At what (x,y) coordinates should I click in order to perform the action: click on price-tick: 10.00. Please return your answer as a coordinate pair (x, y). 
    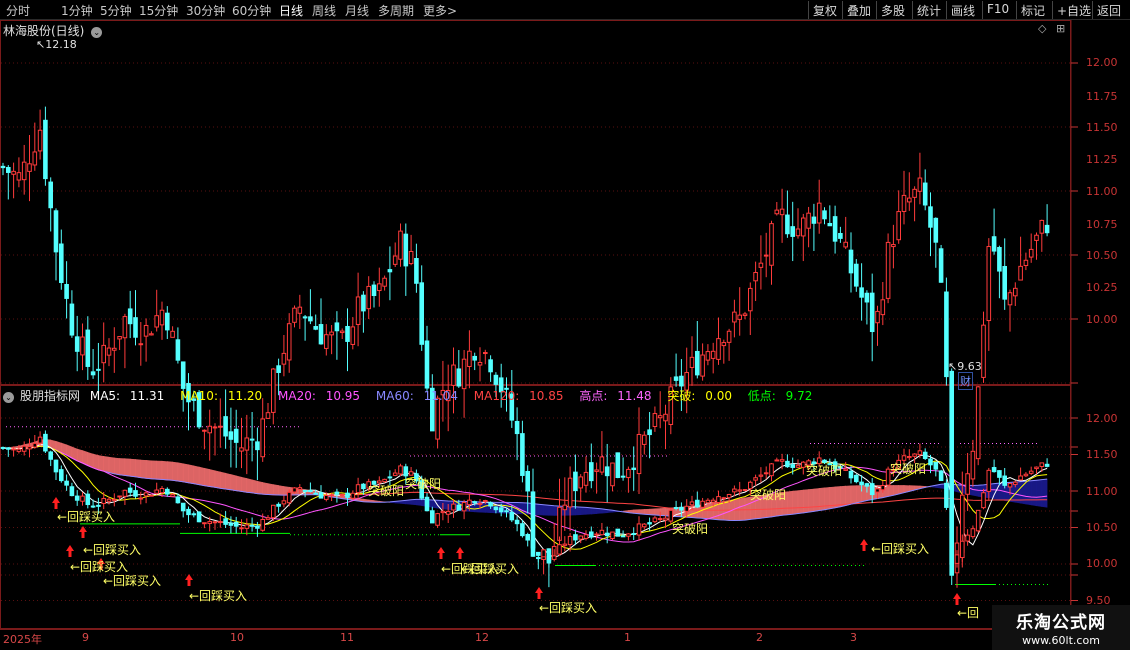
    Looking at the image, I should click on (1102, 319).